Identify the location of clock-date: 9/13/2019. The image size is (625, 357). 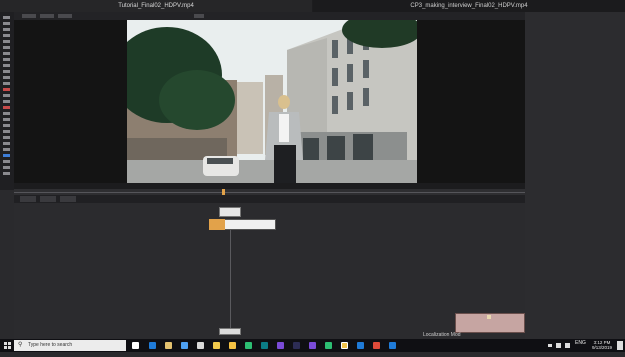
(602, 347).